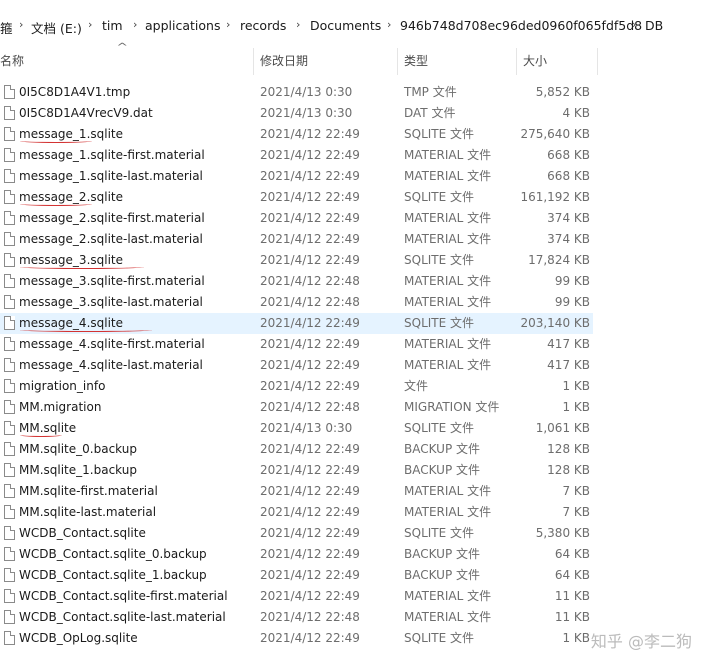 The image size is (714, 667). I want to click on column-header-date: 修改日期, so click(284, 61).